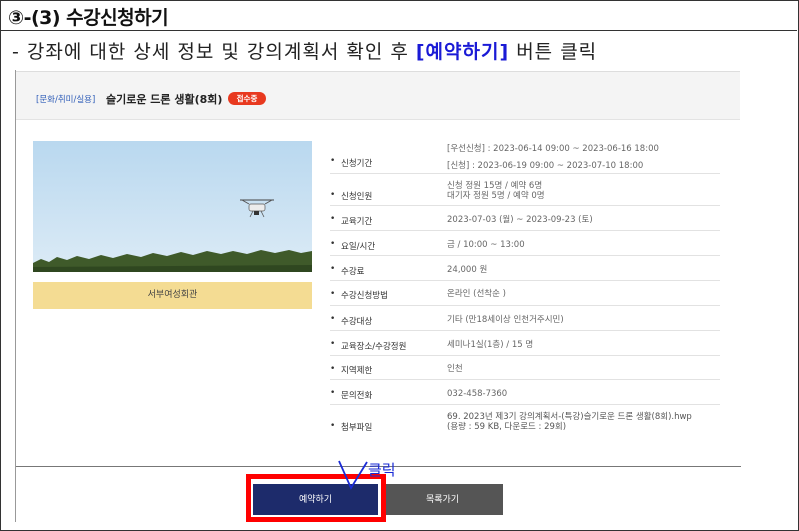  I want to click on info-row-education-period: • 교육기간 2023-07-03 (월) ~ 2023-09-23 (토), so click(525, 218).